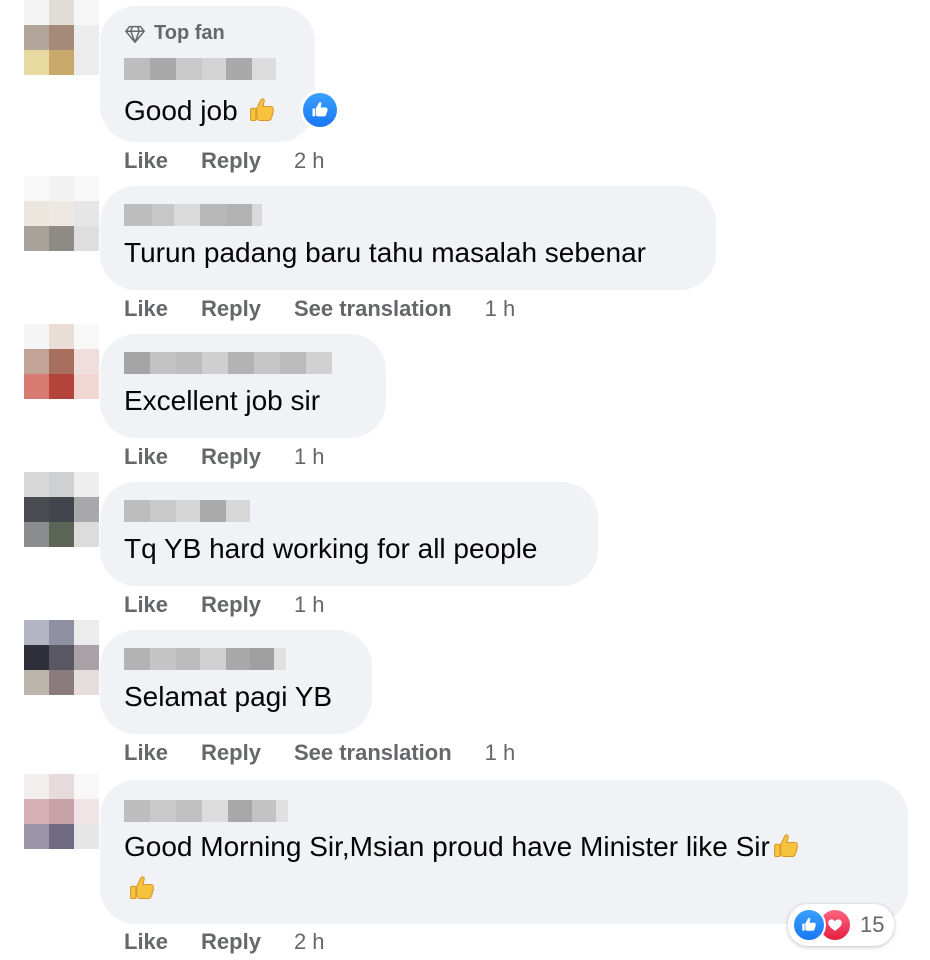 This screenshot has height=960, width=930. I want to click on comment-text: Tq YB hard working for all people, so click(331, 548).